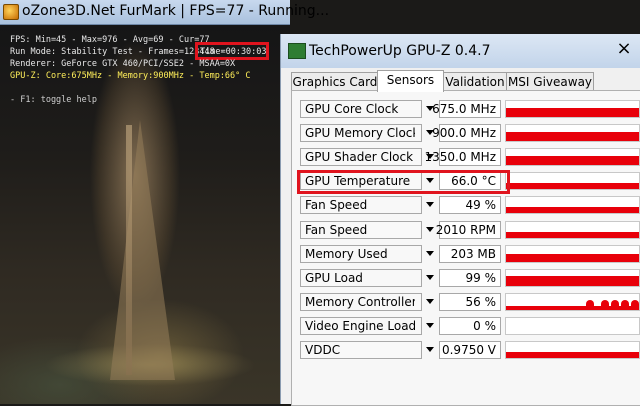  I want to click on sensor-label: GPU Memory Clock, so click(360, 133).